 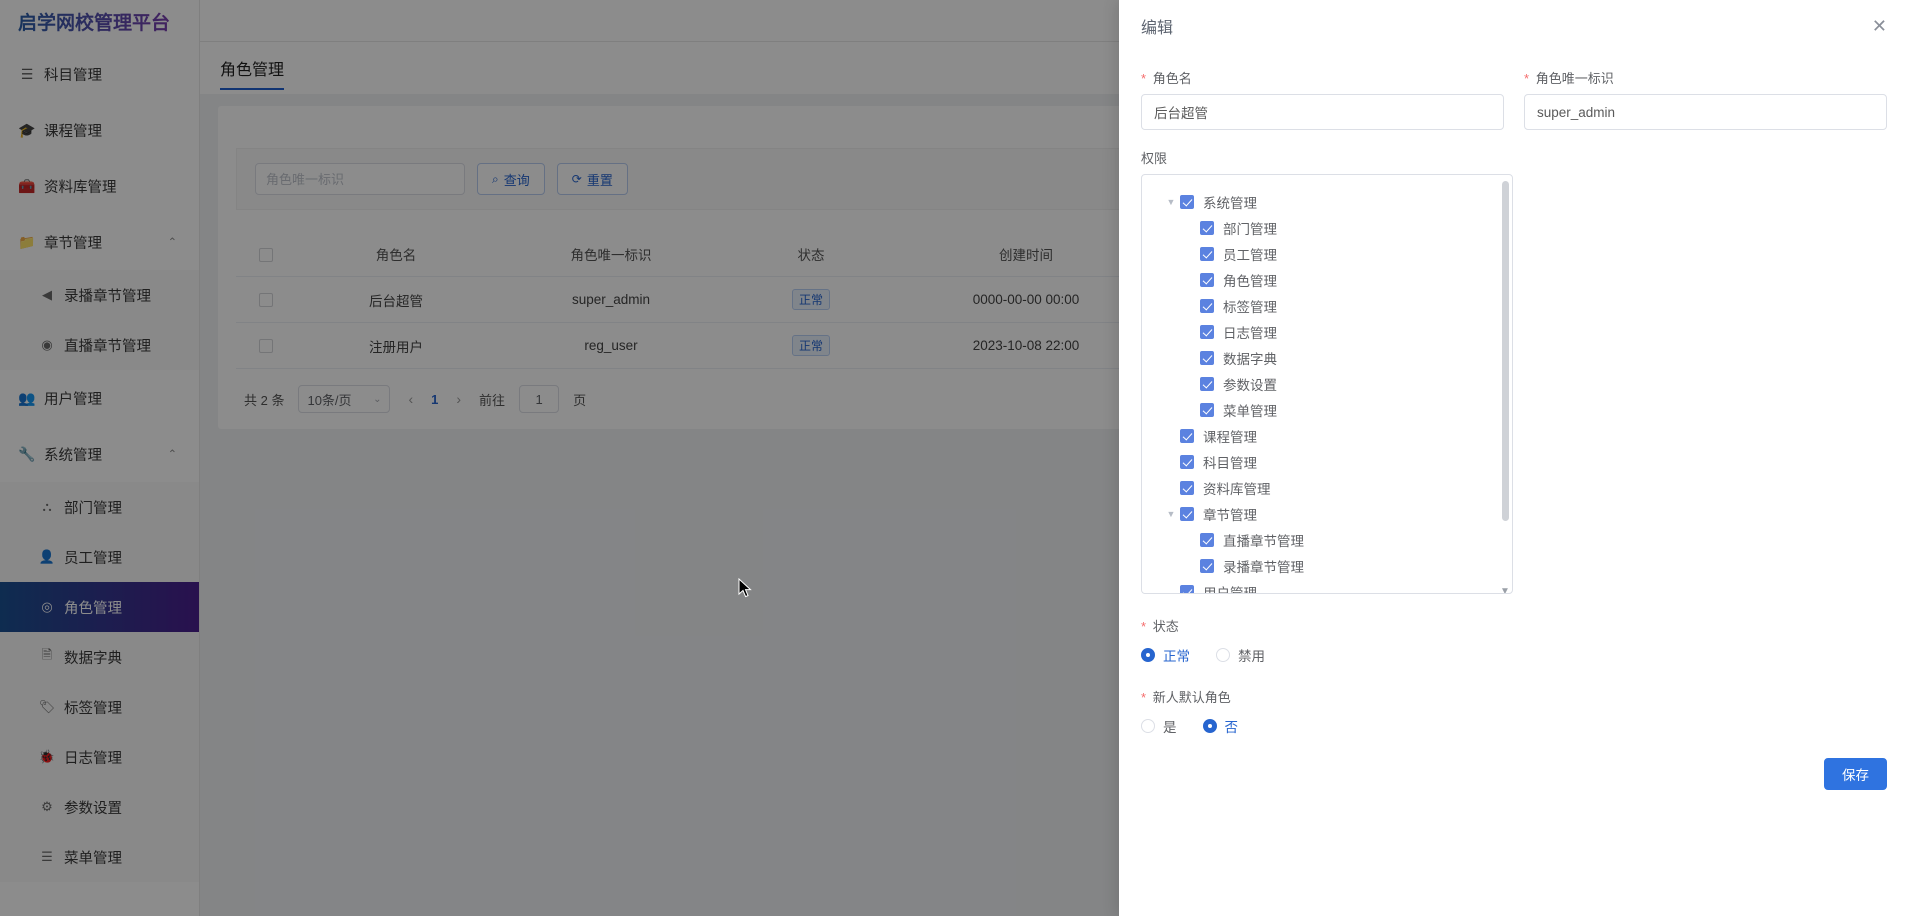 What do you see at coordinates (1154, 158) in the screenshot?
I see `permission-label: 权限` at bounding box center [1154, 158].